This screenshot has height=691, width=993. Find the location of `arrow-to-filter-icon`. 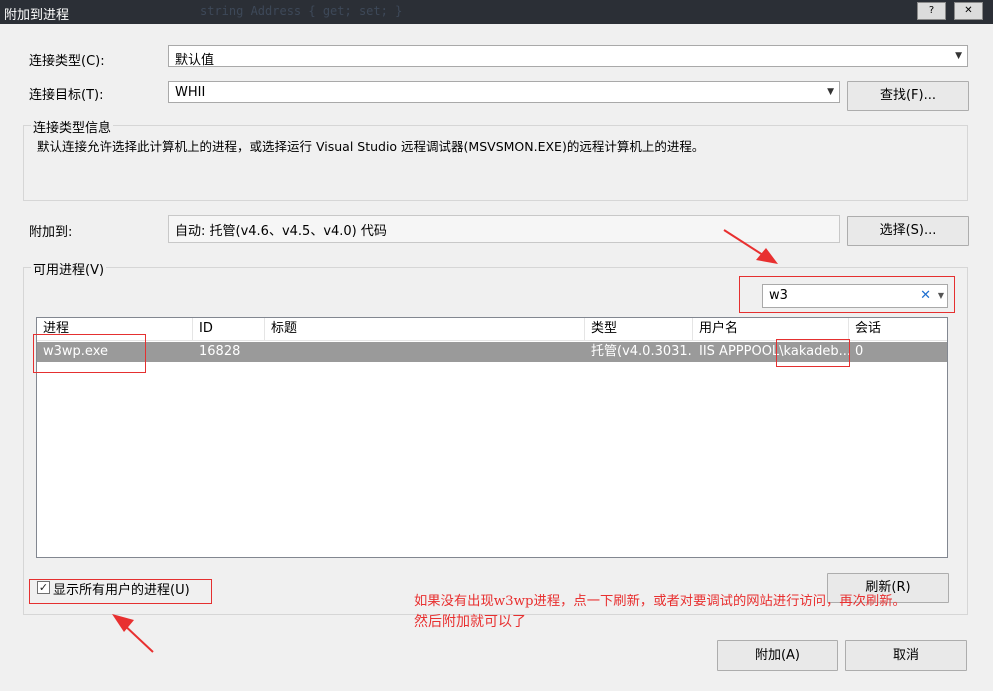

arrow-to-filter-icon is located at coordinates (750, 246).